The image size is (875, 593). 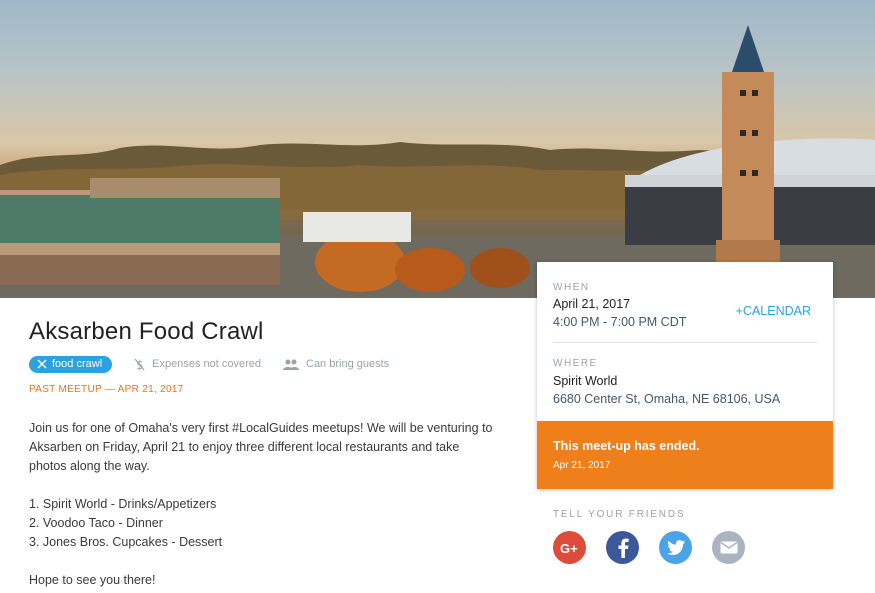 I want to click on description-closing: Hope to see you there!, so click(x=92, y=580).